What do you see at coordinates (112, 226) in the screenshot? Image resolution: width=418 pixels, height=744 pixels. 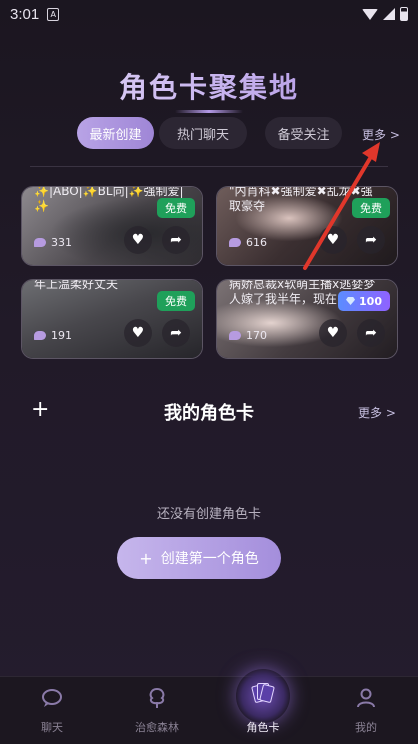 I see `character-card: ✨|ABO|✨BL向|✨强制爱| ✨ 免费 331 ♥ ➦` at bounding box center [112, 226].